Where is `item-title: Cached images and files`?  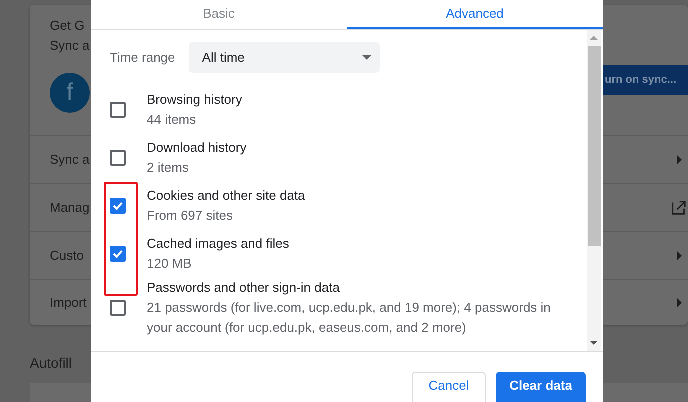 item-title: Cached images and files is located at coordinates (218, 244).